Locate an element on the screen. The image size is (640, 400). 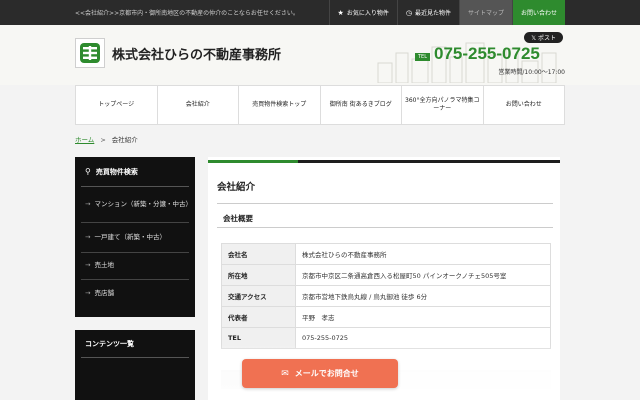
search-icon: ⚲ is located at coordinates (88, 171).